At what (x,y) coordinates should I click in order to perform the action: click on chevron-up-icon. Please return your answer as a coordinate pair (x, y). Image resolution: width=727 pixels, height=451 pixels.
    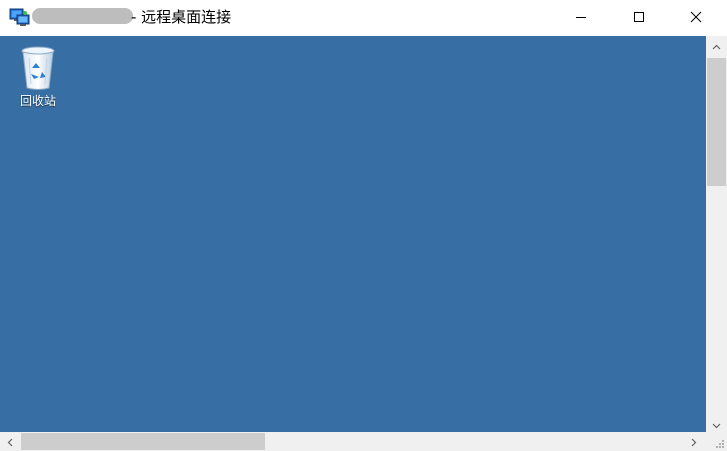
    Looking at the image, I should click on (716, 44).